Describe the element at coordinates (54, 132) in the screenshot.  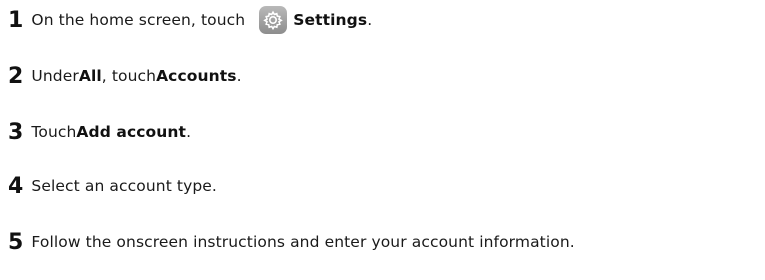
I see `step-text: Touch` at that location.